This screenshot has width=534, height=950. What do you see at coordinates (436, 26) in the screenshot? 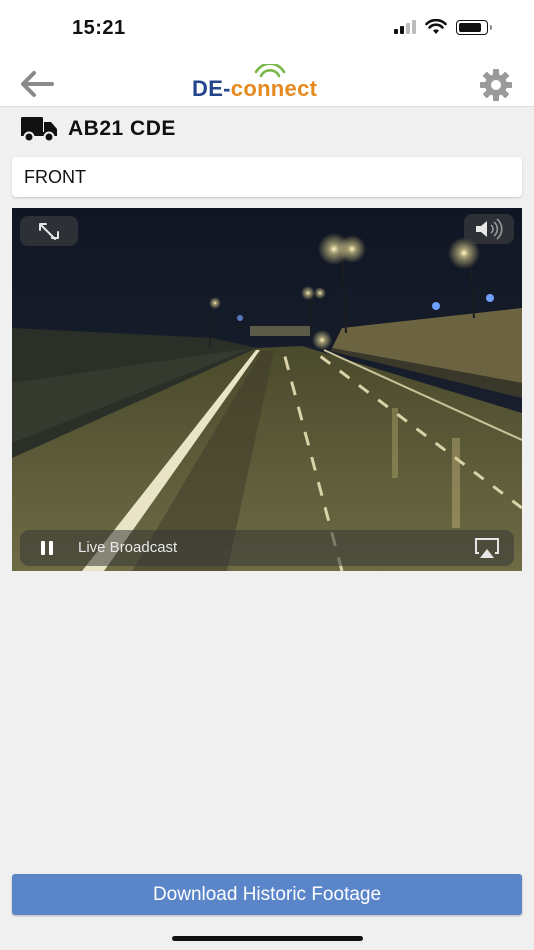
I see `wifi-icon` at bounding box center [436, 26].